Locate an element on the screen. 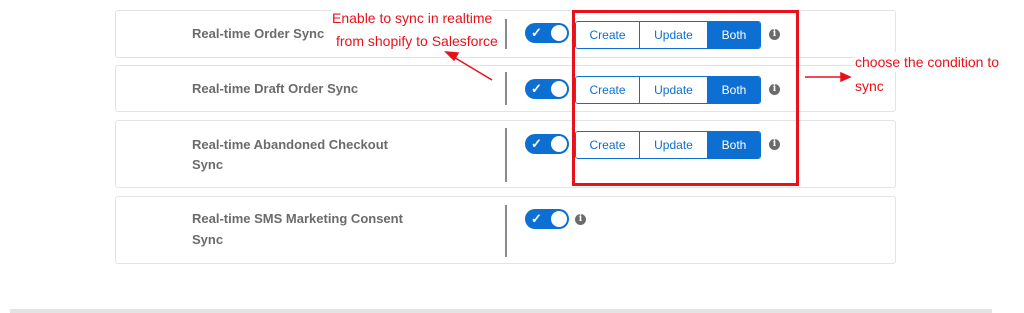 This screenshot has width=1024, height=313. footer-divider is located at coordinates (501, 311).